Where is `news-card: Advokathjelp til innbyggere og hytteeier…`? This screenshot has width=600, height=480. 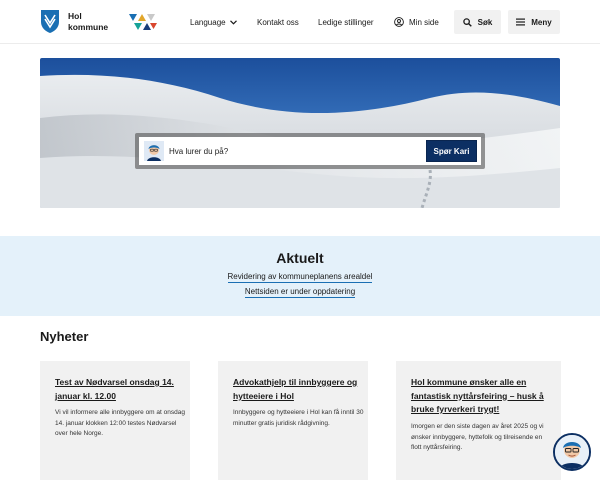 news-card: Advokathjelp til innbyggere og hytteeier… is located at coordinates (293, 420).